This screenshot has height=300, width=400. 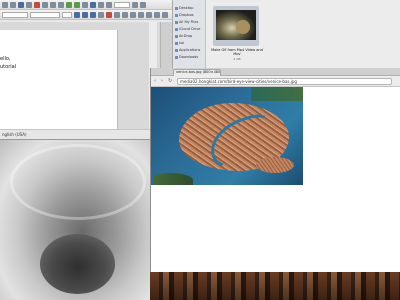 I want to click on cut-icon, so click(x=45, y=4).